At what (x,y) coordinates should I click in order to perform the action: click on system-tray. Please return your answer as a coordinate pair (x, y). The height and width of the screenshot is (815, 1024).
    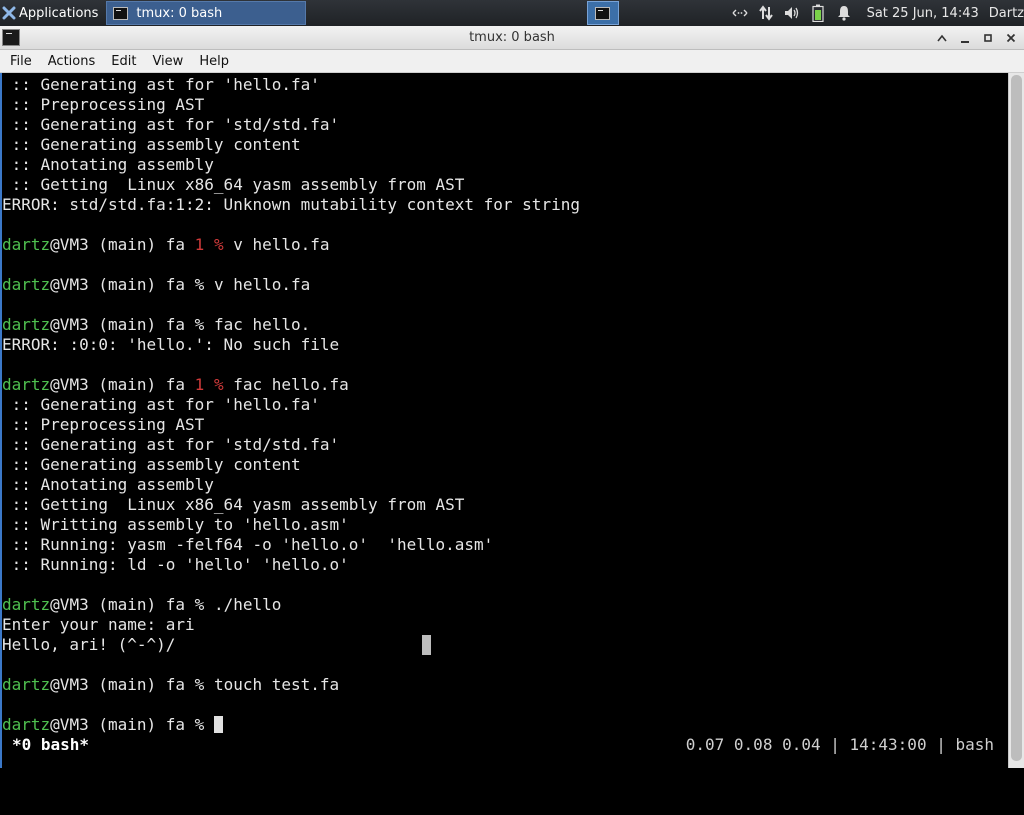
    Looking at the image, I should click on (792, 13).